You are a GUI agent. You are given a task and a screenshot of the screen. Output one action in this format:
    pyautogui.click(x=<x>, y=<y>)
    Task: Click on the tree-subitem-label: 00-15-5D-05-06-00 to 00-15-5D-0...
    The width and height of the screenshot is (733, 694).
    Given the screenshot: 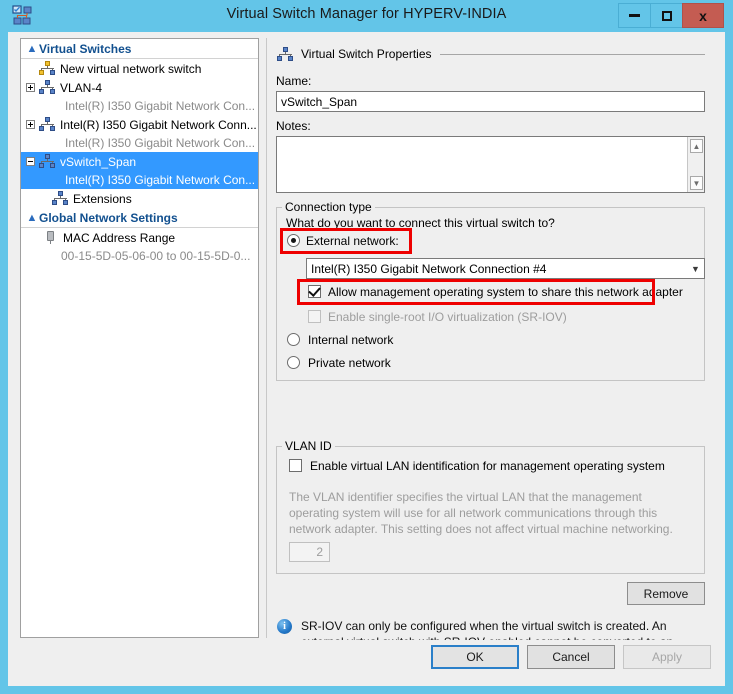 What is the action you would take?
    pyautogui.click(x=156, y=256)
    